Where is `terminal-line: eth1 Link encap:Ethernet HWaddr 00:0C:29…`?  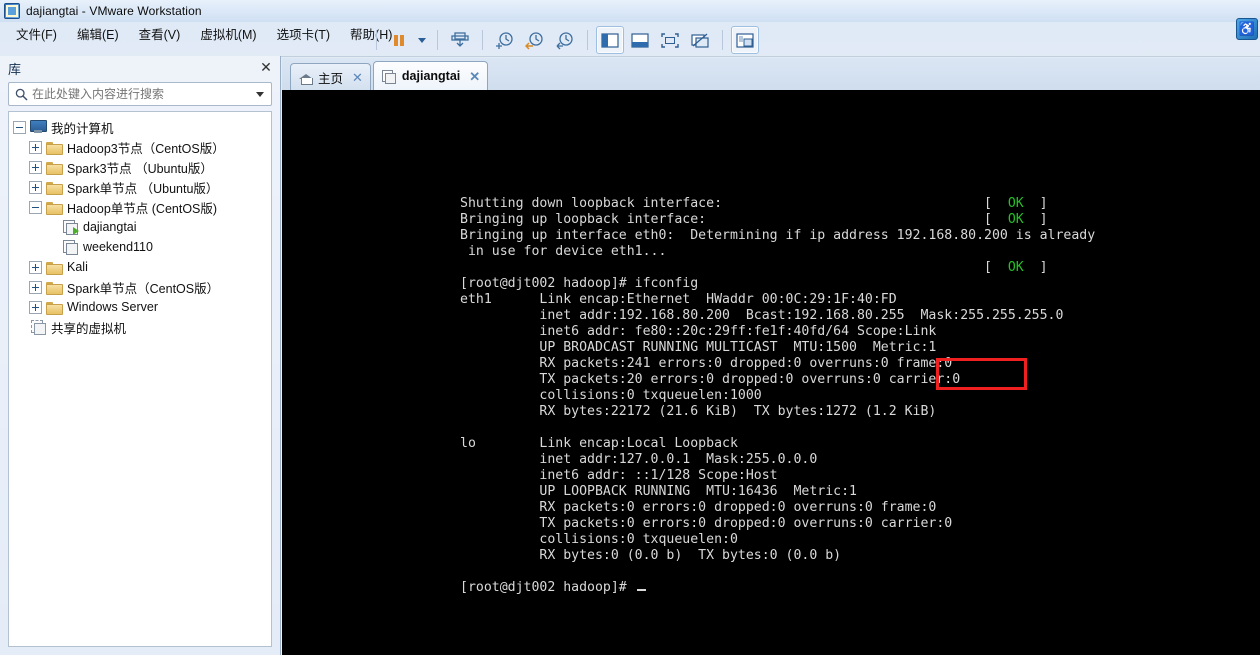 terminal-line: eth1 Link encap:Ethernet HWaddr 00:0C:29… is located at coordinates (678, 299).